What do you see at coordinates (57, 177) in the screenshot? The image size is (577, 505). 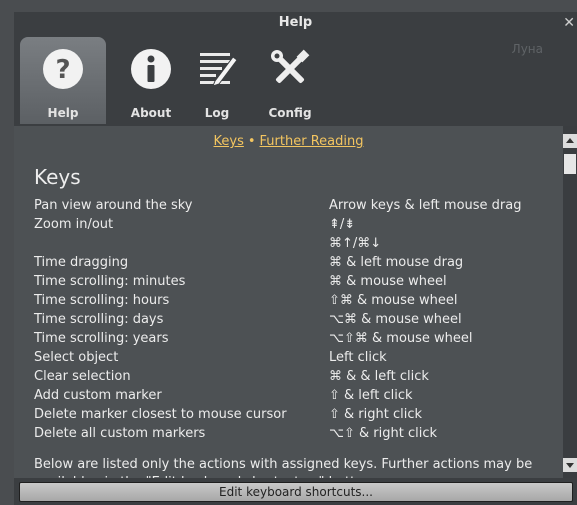 I see `keys-heading: Keys` at bounding box center [57, 177].